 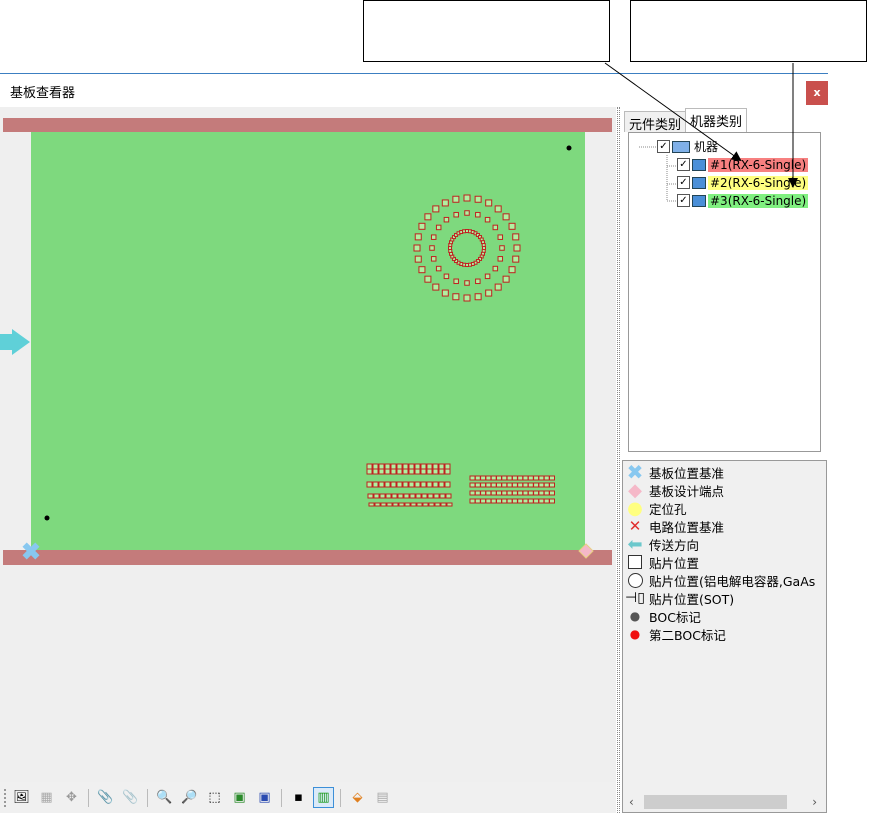 What do you see at coordinates (817, 93) in the screenshot?
I see `close-button: x` at bounding box center [817, 93].